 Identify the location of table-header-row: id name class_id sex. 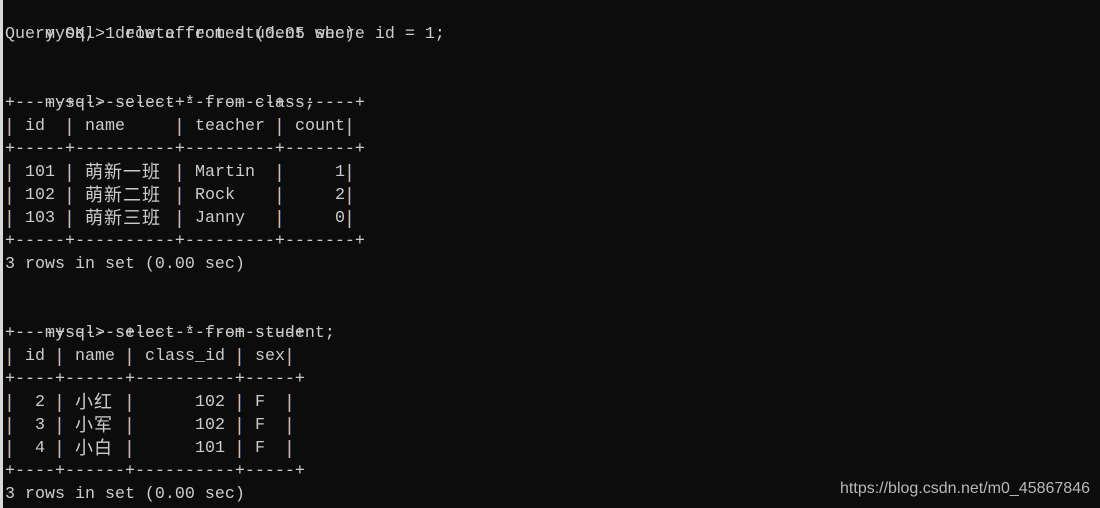
(155, 356).